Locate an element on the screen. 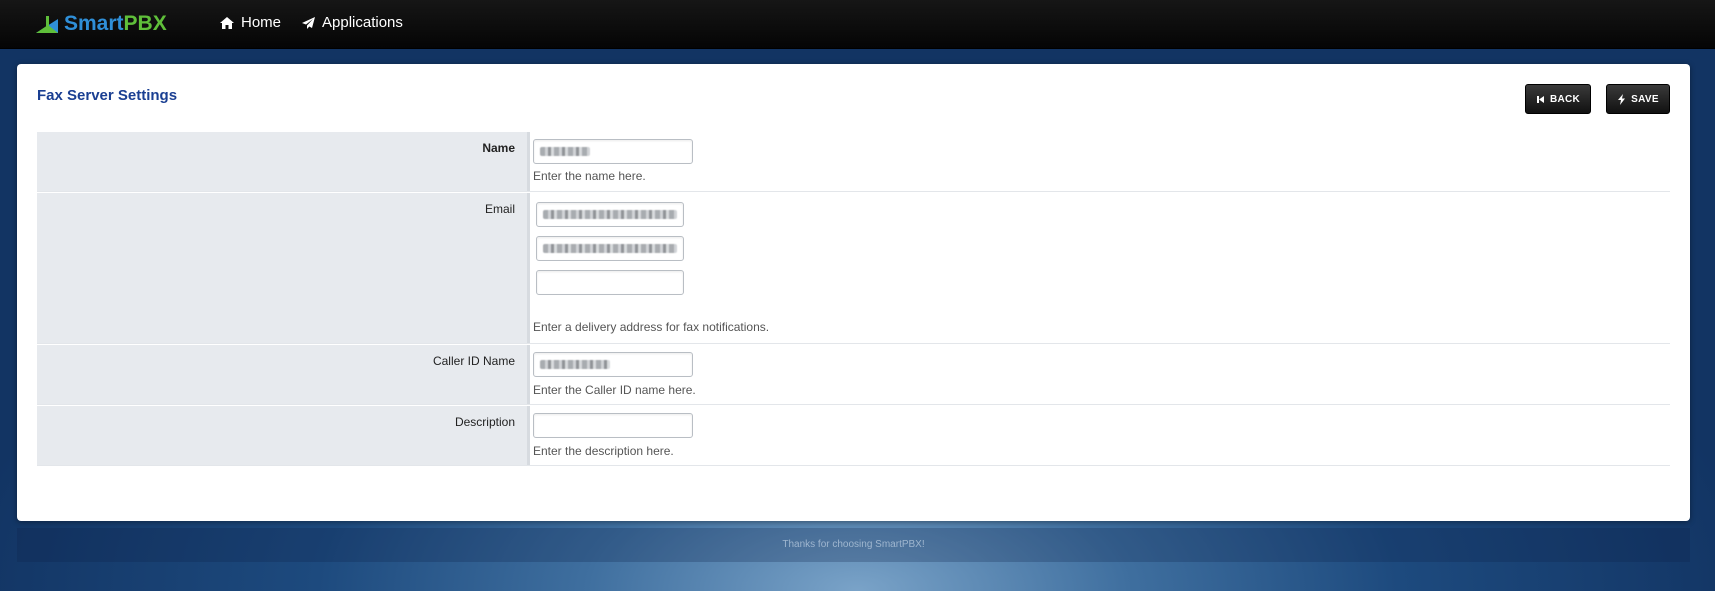 This screenshot has height=591, width=1715. top-navbar: SmartPBX Home Applications is located at coordinates (857, 24).